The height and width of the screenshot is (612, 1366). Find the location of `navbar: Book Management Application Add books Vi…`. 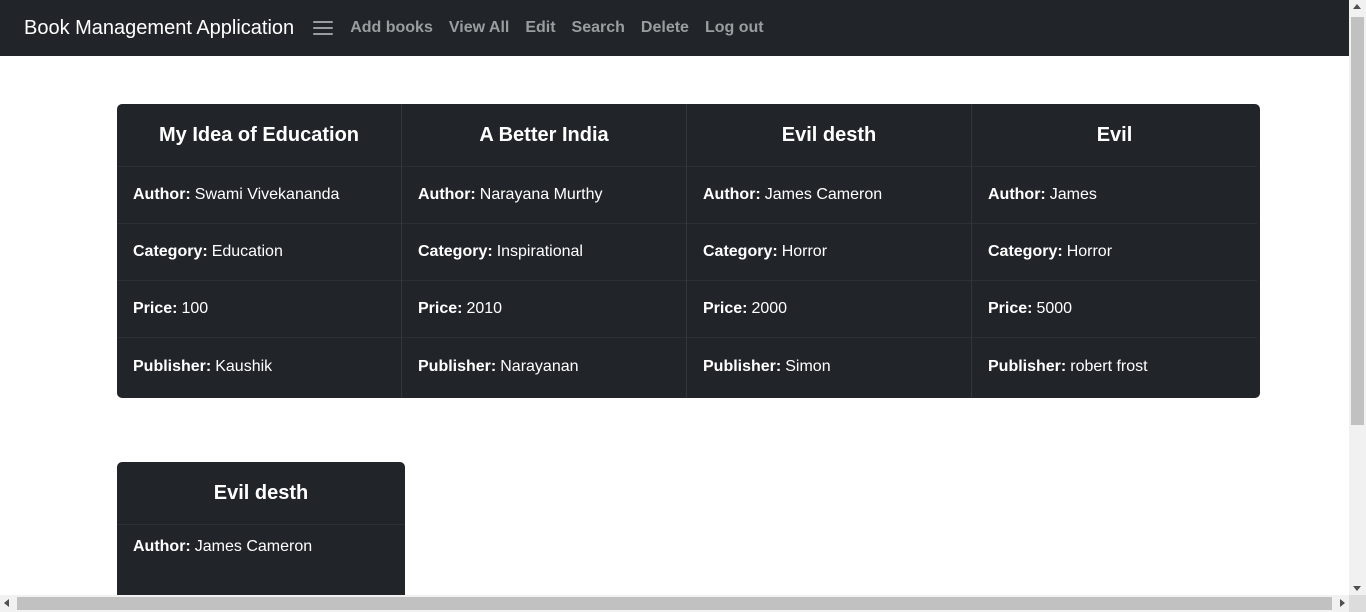

navbar: Book Management Application Add books Vi… is located at coordinates (674, 28).